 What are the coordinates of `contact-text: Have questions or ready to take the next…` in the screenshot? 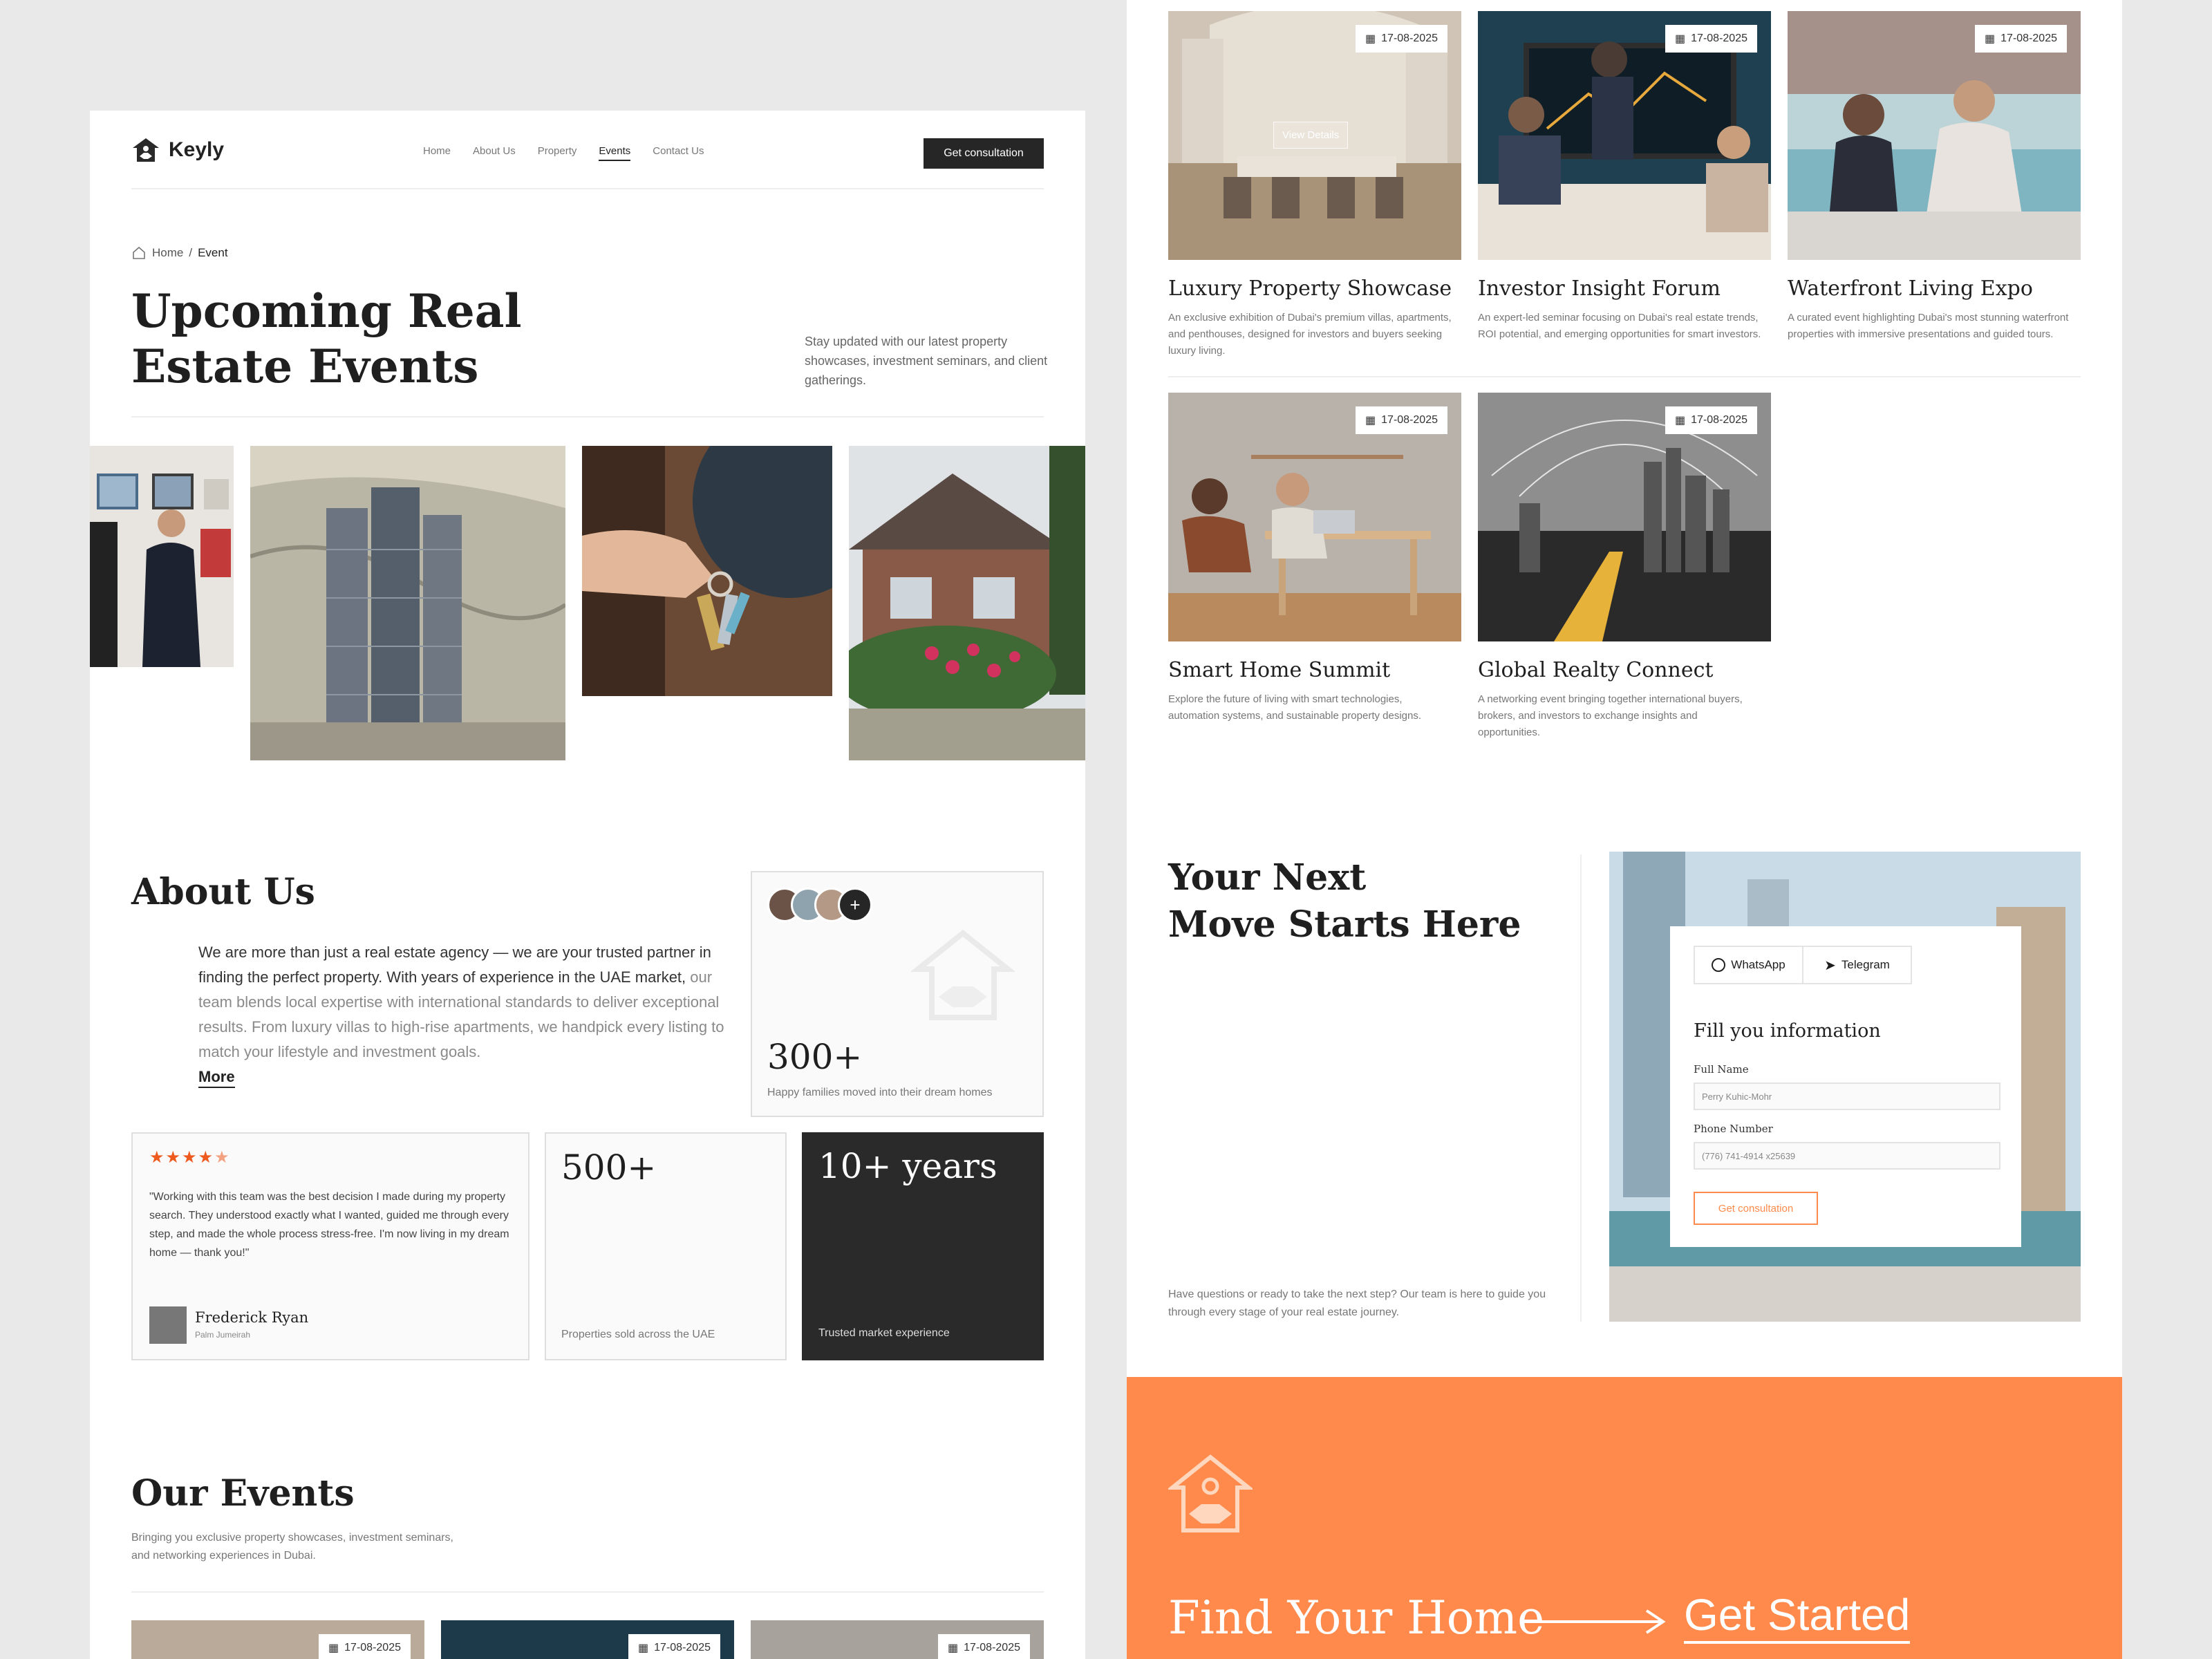 It's located at (1357, 1303).